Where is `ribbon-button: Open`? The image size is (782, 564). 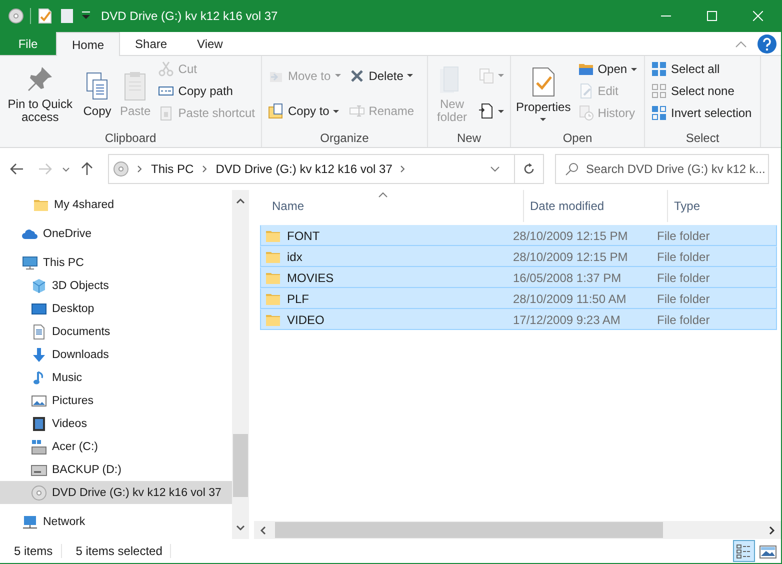
ribbon-button: Open is located at coordinates (607, 69).